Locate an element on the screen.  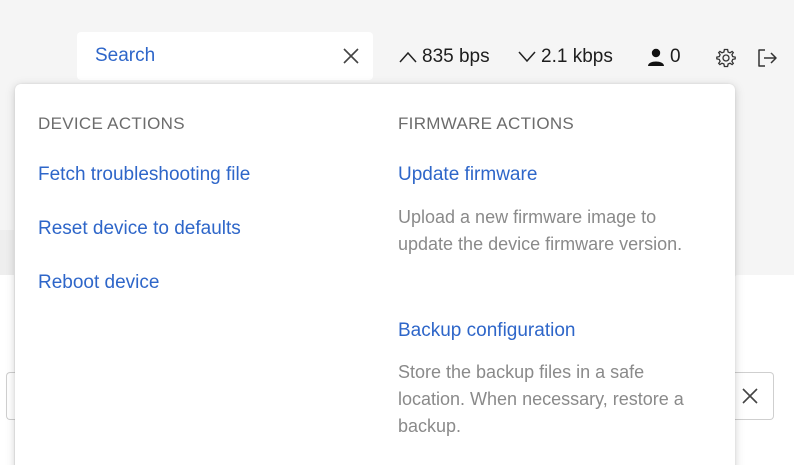
fetch-troubleshooting-link: Fetch troubleshooting file is located at coordinates (144, 175).